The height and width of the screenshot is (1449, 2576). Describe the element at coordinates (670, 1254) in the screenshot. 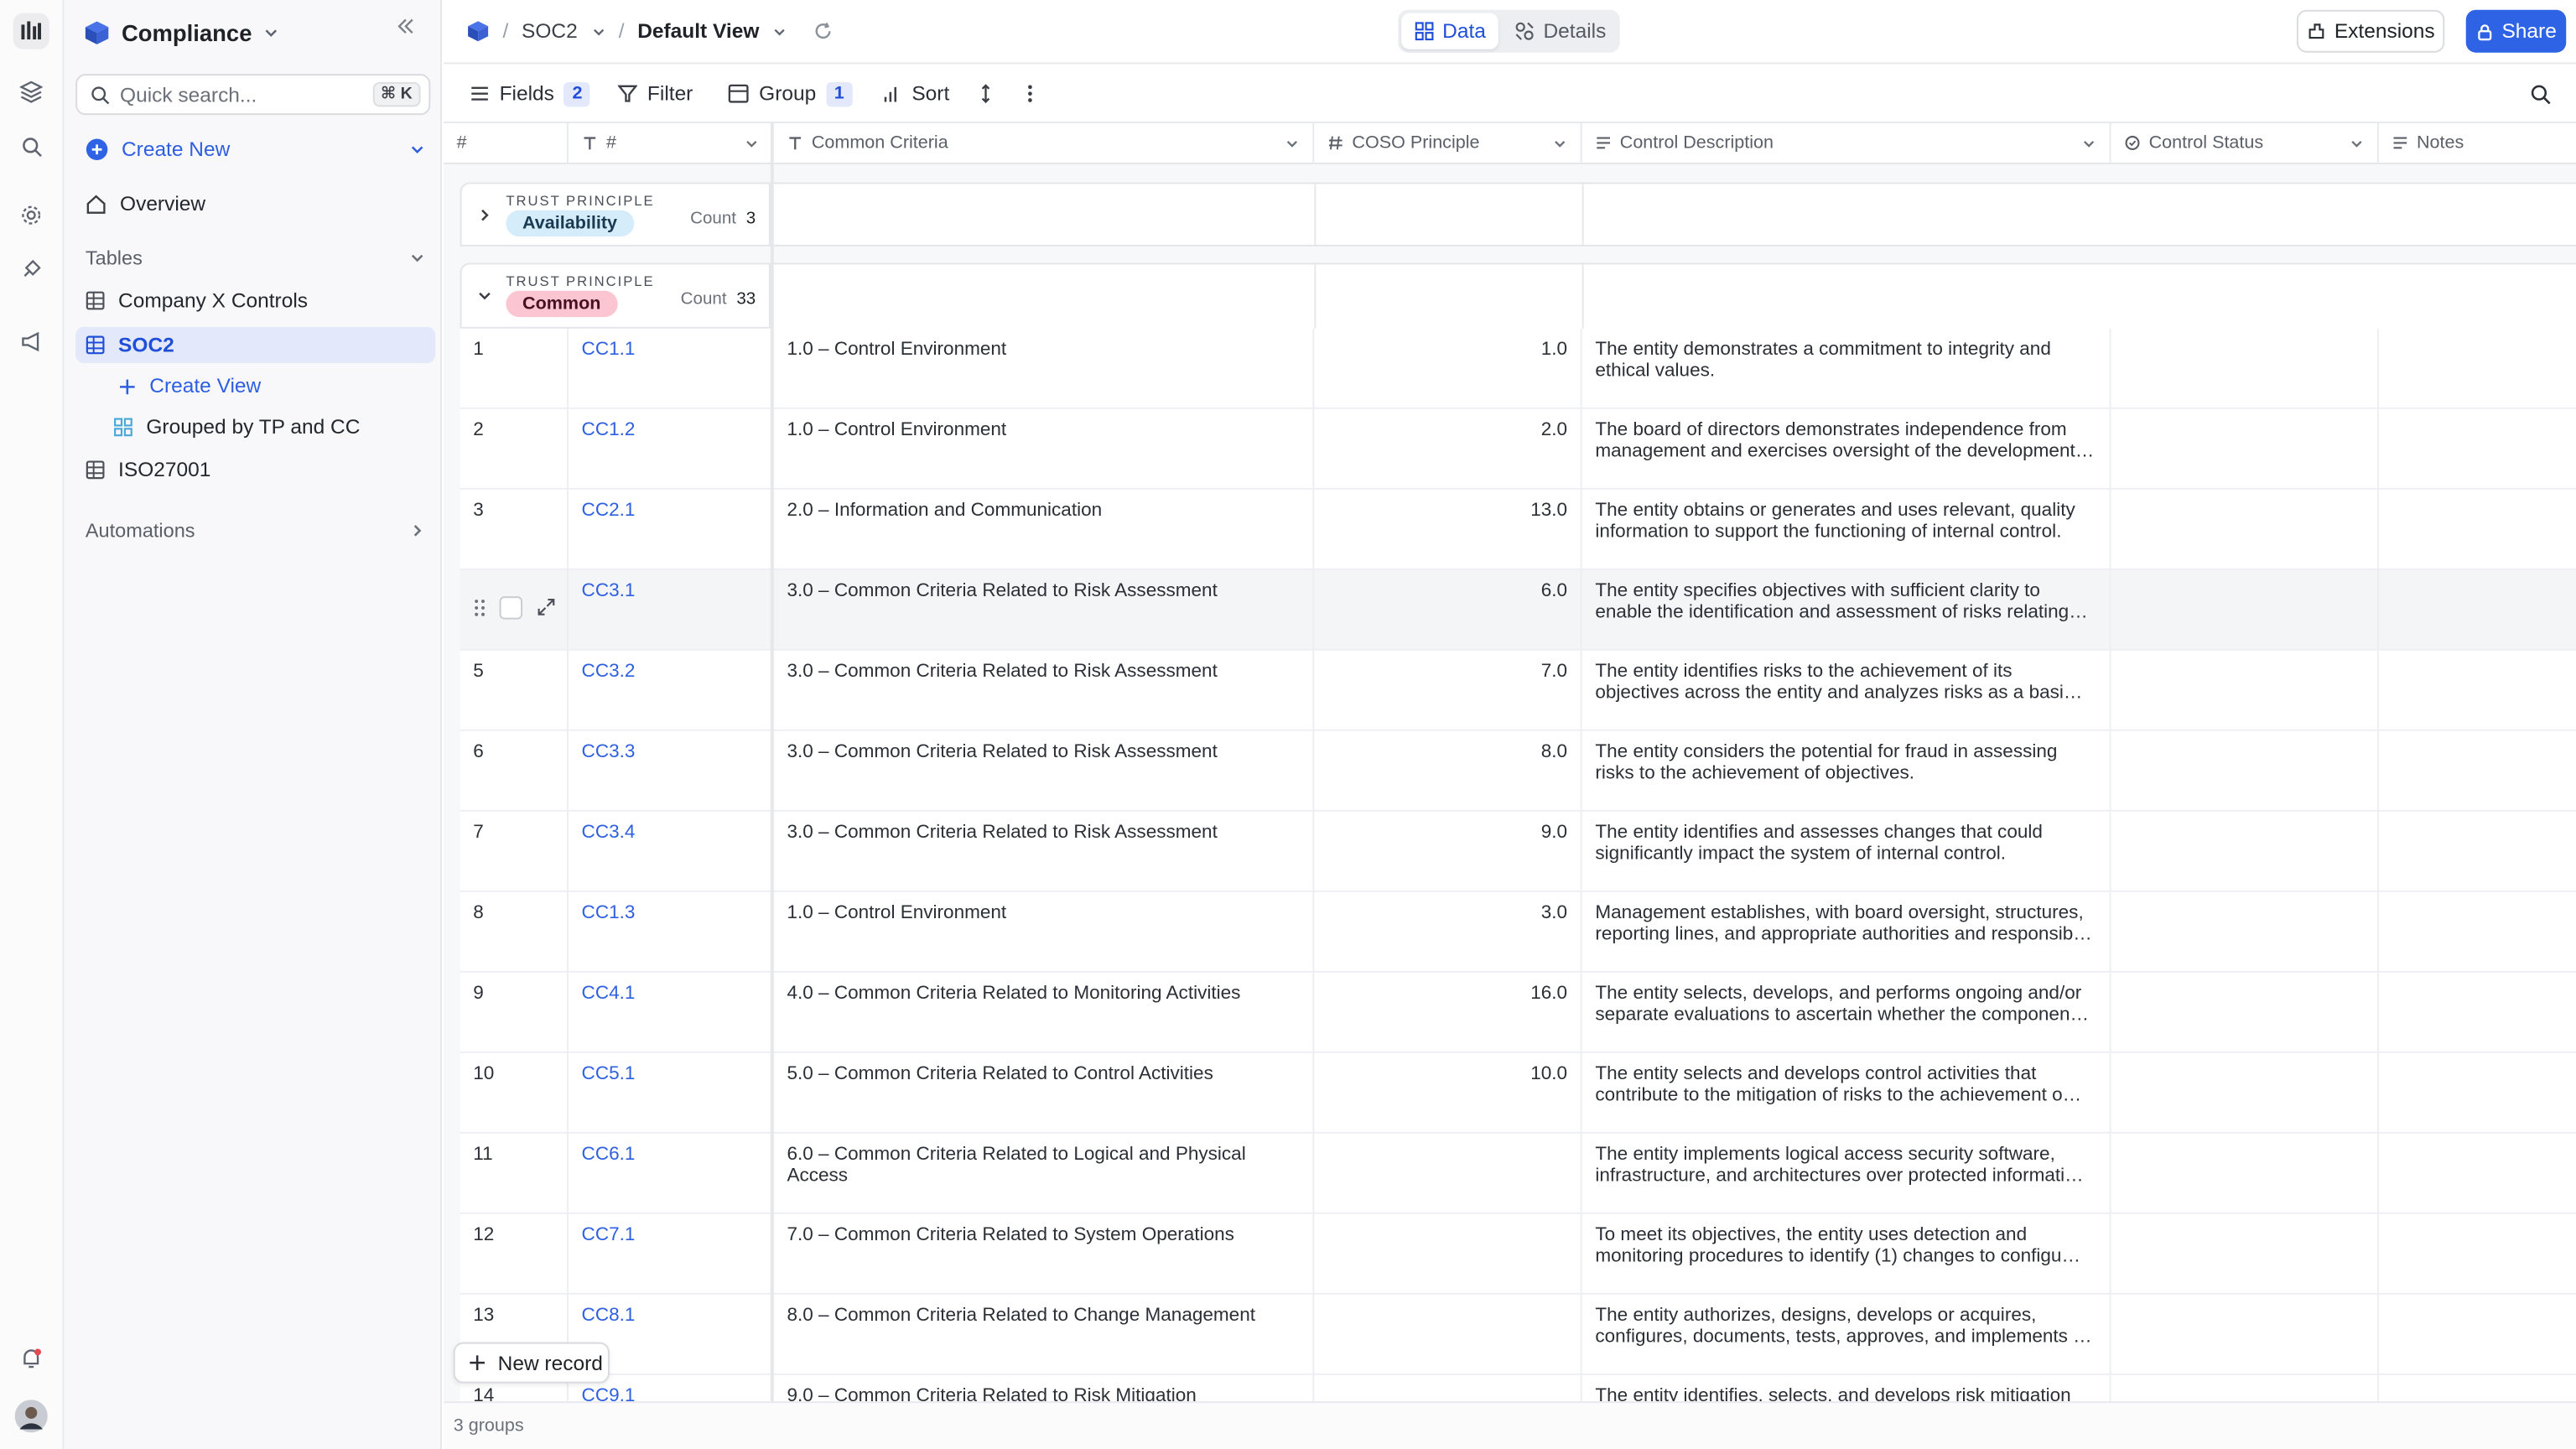

I see `id-cell: CC7.1` at that location.